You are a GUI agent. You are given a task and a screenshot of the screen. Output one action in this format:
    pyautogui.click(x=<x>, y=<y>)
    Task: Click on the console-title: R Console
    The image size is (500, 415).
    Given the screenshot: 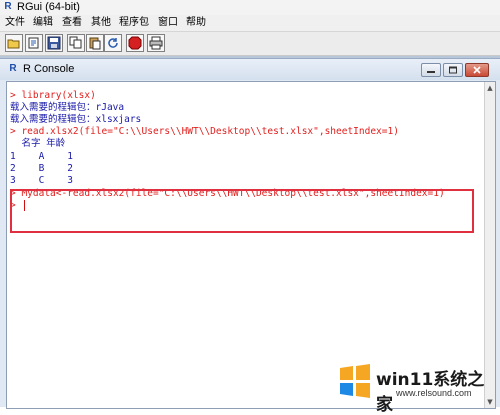 What is the action you would take?
    pyautogui.click(x=49, y=69)
    